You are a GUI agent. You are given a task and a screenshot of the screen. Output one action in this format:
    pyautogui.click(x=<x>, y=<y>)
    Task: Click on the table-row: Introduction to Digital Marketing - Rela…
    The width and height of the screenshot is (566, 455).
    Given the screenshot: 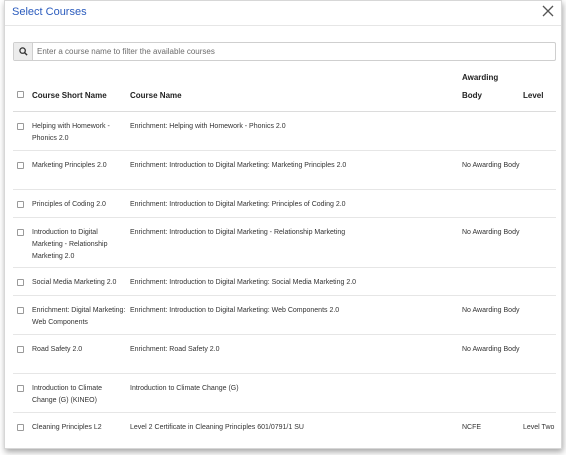 What is the action you would take?
    pyautogui.click(x=284, y=242)
    